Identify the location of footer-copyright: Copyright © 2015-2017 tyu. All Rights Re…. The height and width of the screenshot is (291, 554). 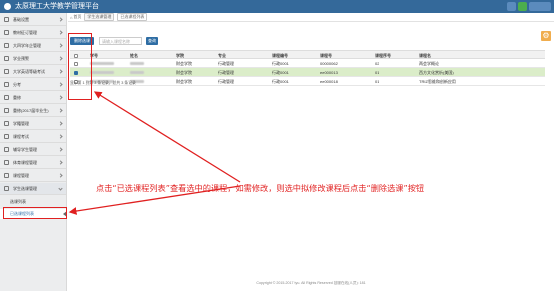
(311, 283).